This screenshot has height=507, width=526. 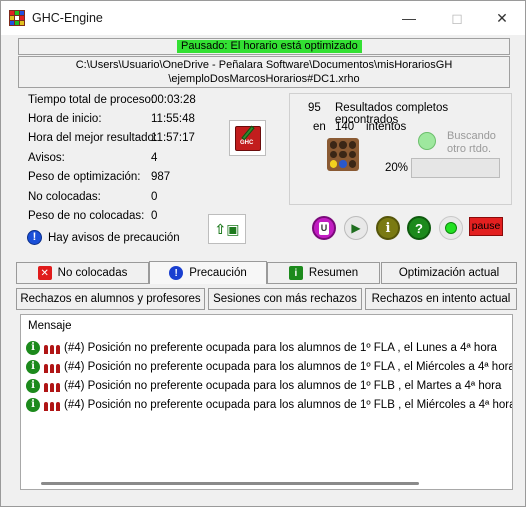 I want to click on message-column-header: Mensaje, so click(x=50, y=326).